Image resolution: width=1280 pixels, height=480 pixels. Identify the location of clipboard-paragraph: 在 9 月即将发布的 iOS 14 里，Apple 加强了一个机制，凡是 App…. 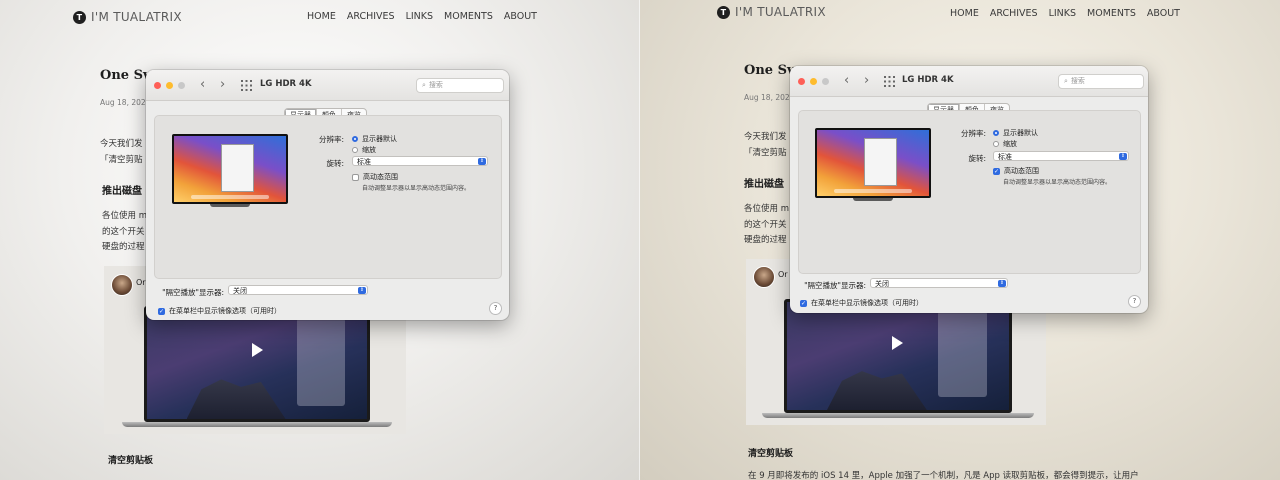
(943, 475).